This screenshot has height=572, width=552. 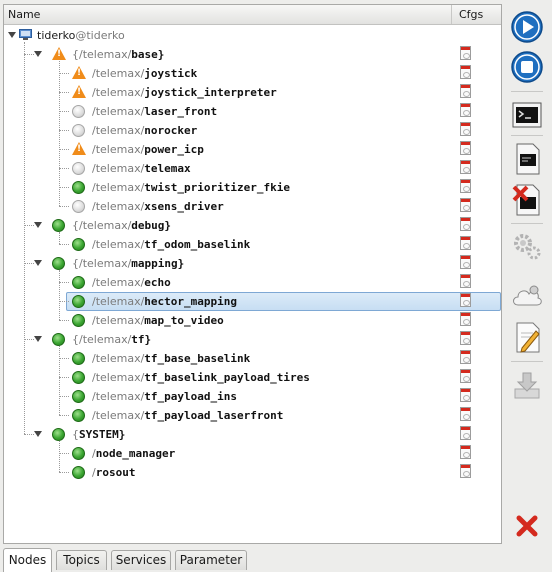 What do you see at coordinates (252, 301) in the screenshot?
I see `node-row: /telemax/hector_mapping` at bounding box center [252, 301].